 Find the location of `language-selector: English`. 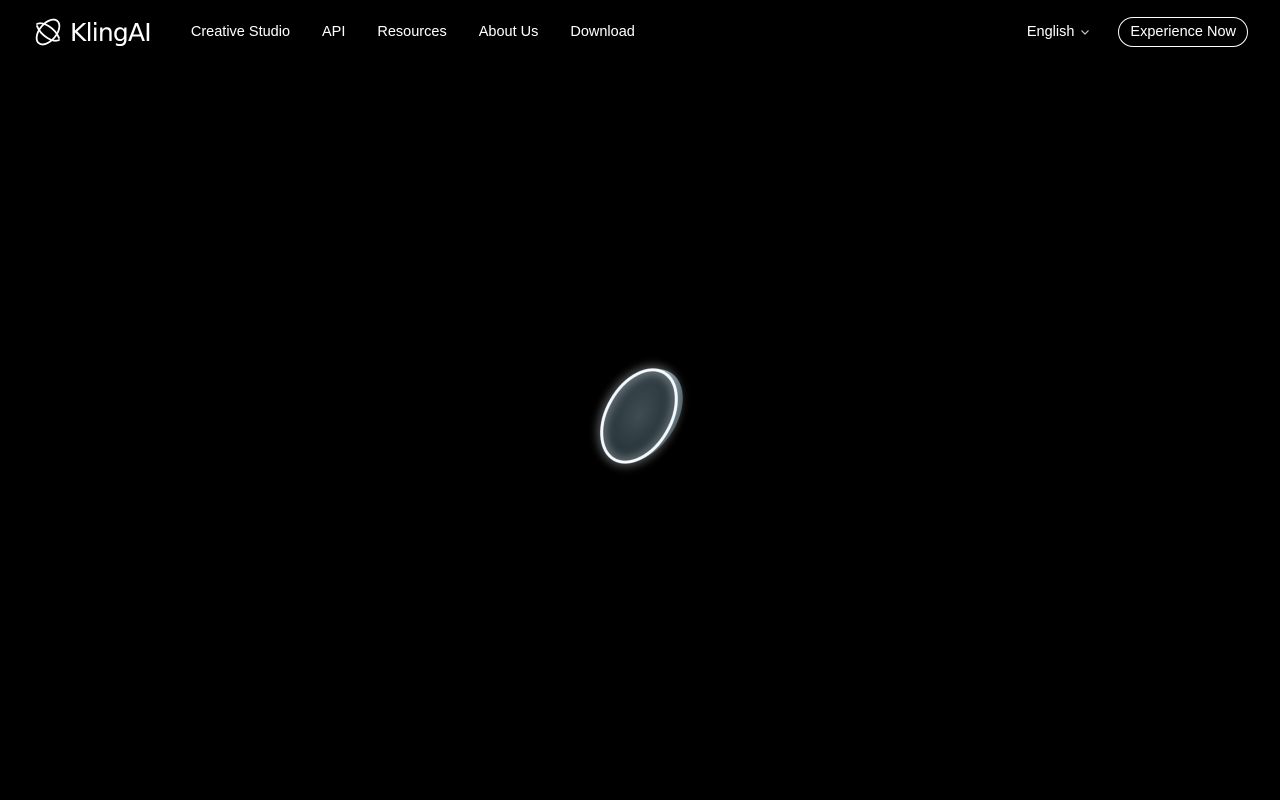

language-selector: English is located at coordinates (1059, 32).